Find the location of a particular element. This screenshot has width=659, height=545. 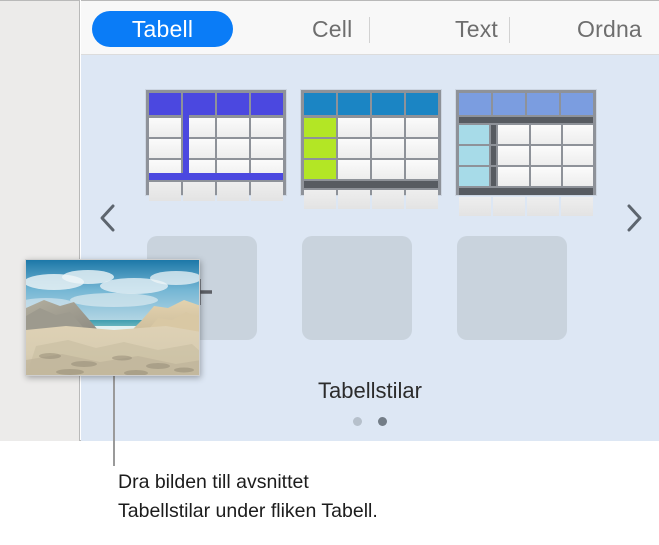

chevron-right-icon is located at coordinates (634, 218).